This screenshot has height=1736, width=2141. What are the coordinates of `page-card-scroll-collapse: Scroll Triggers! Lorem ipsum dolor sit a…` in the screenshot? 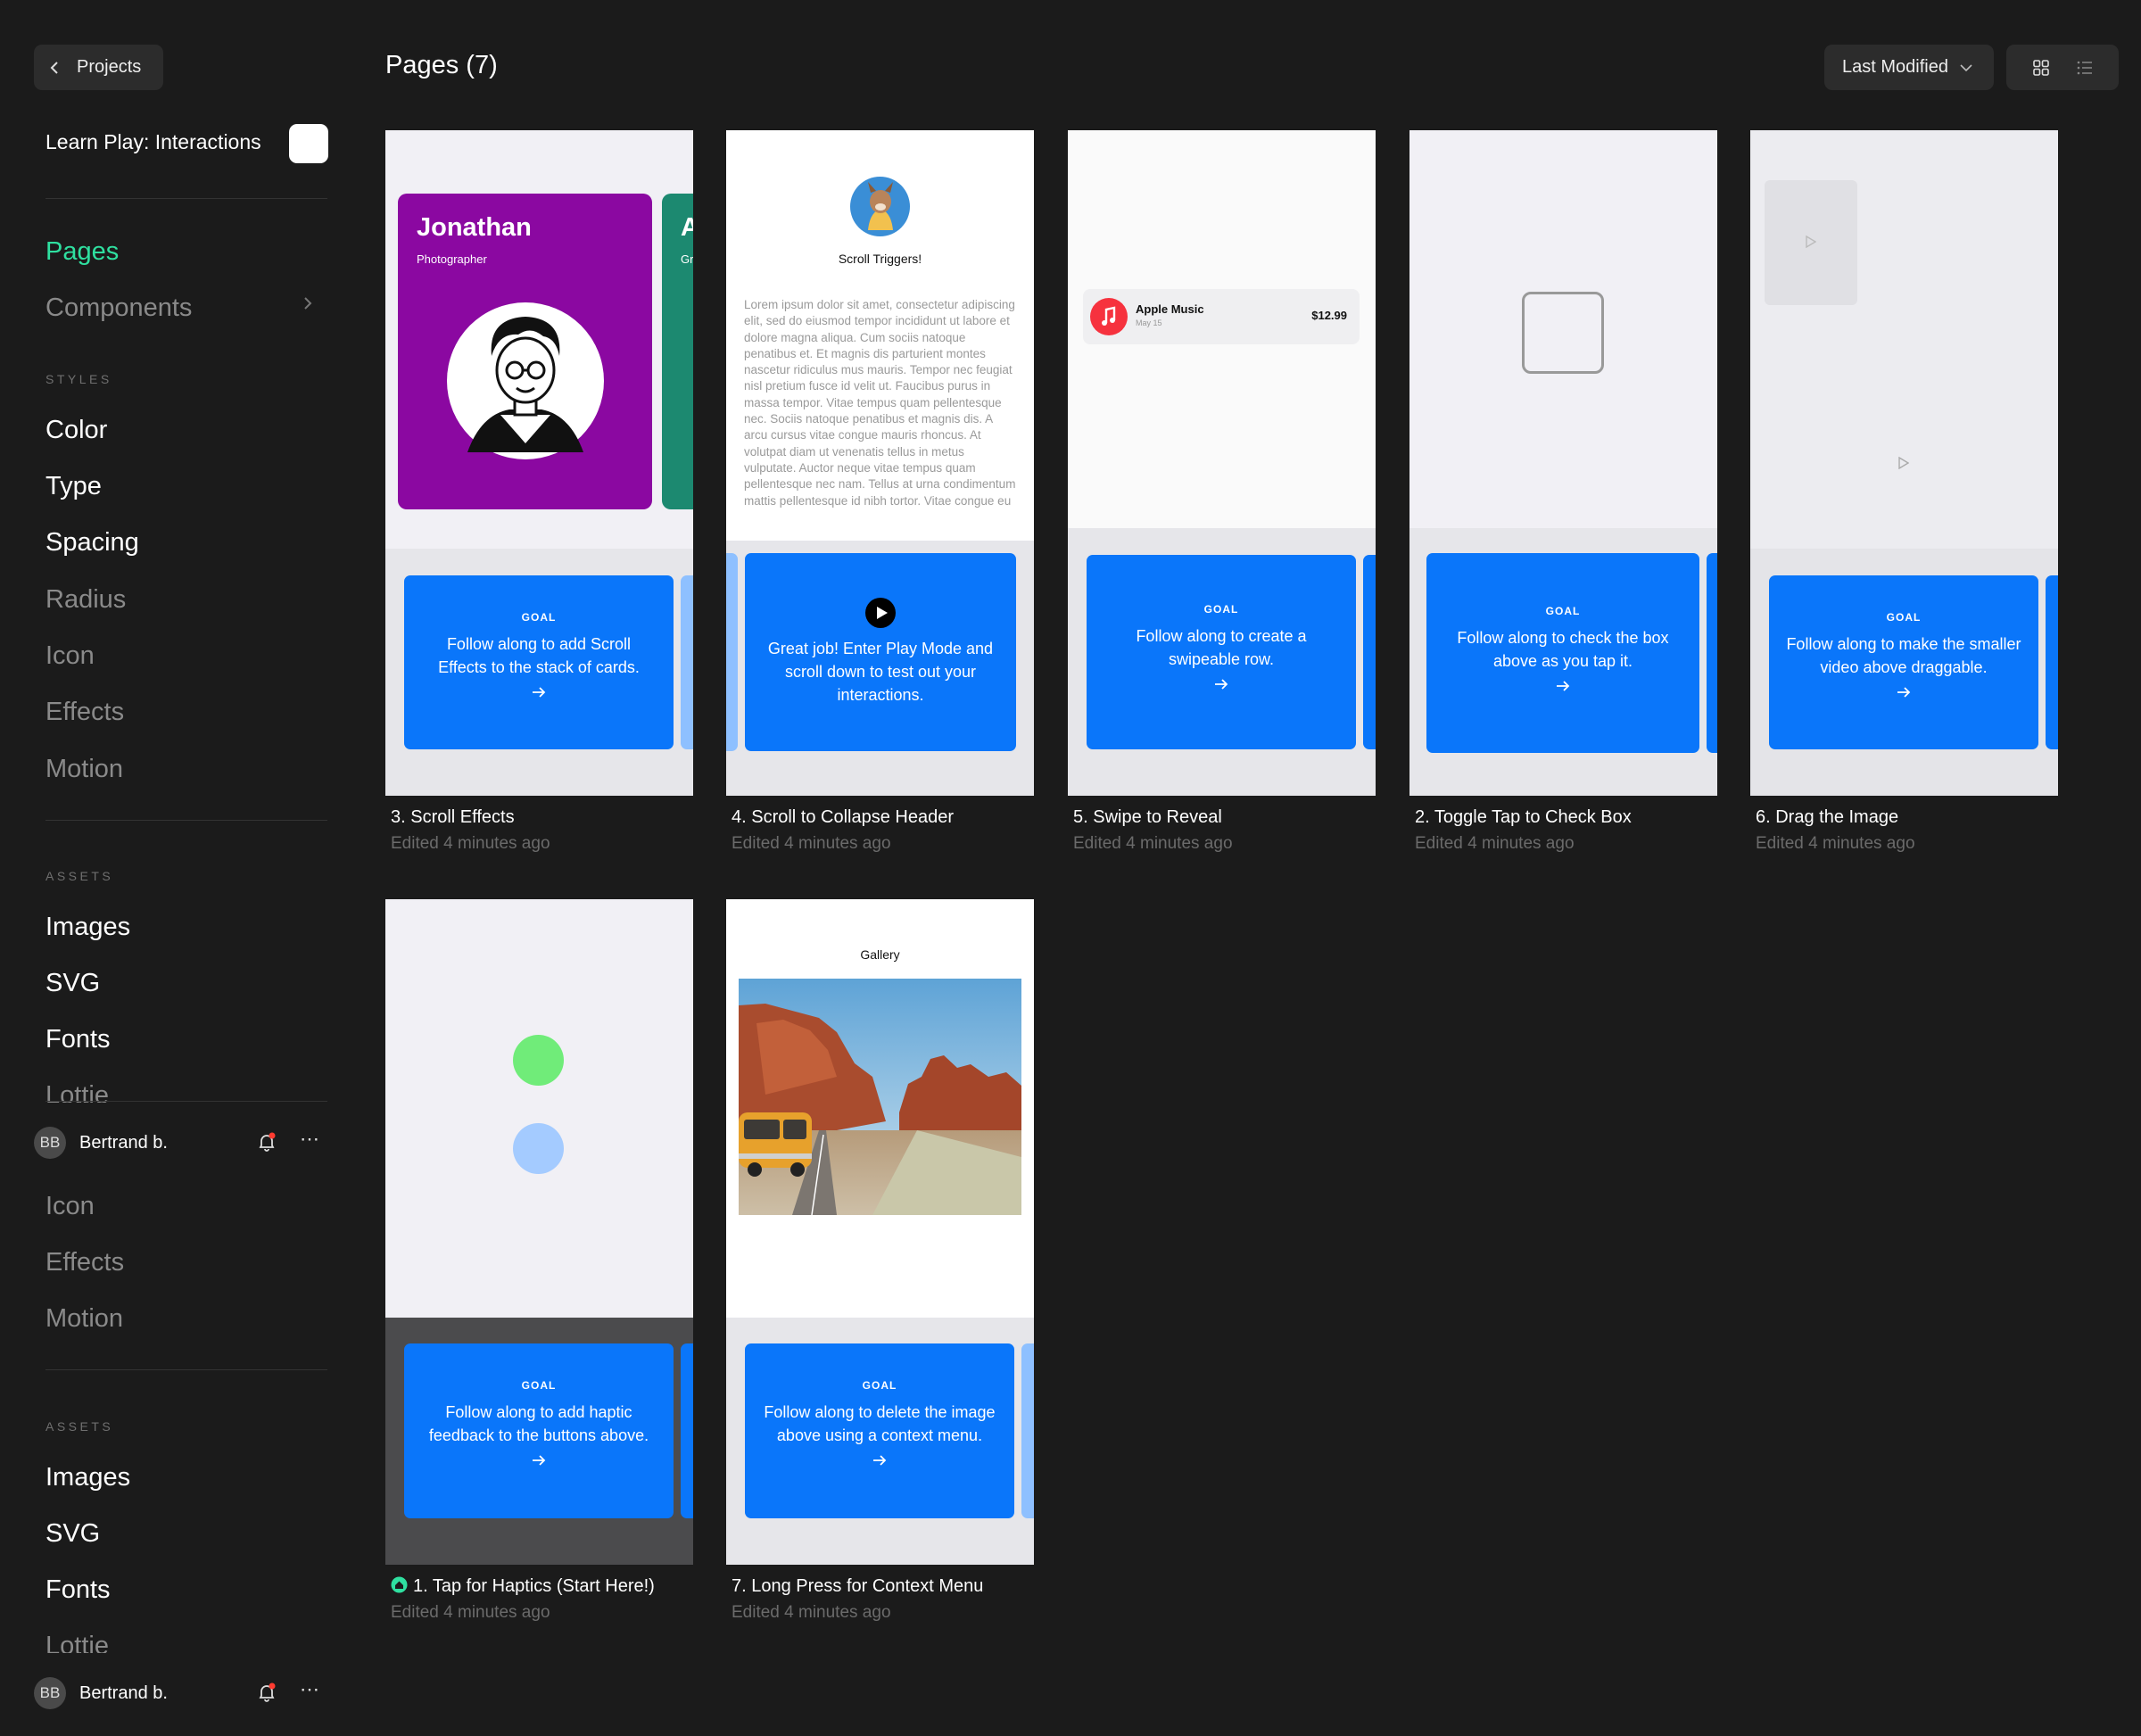 It's located at (880, 463).